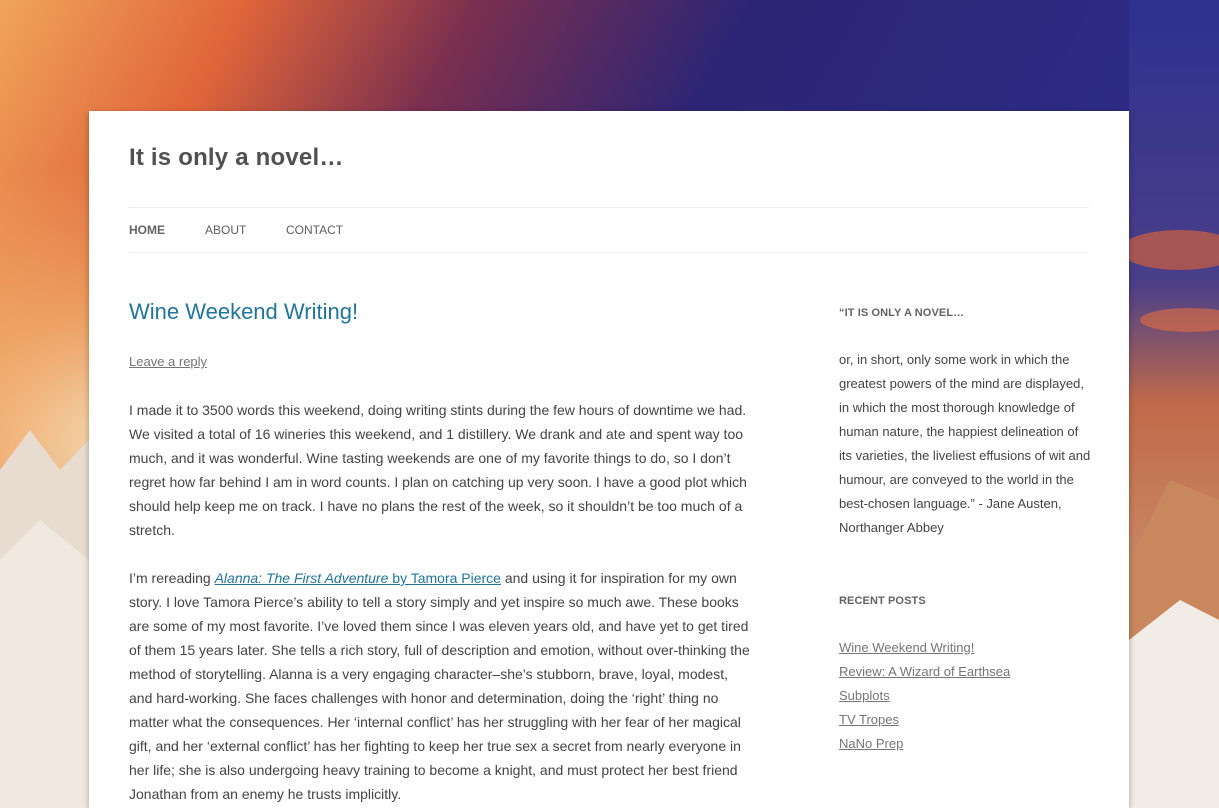 Image resolution: width=1219 pixels, height=808 pixels. Describe the element at coordinates (924, 744) in the screenshot. I see `list-item: NaNo Prep` at that location.